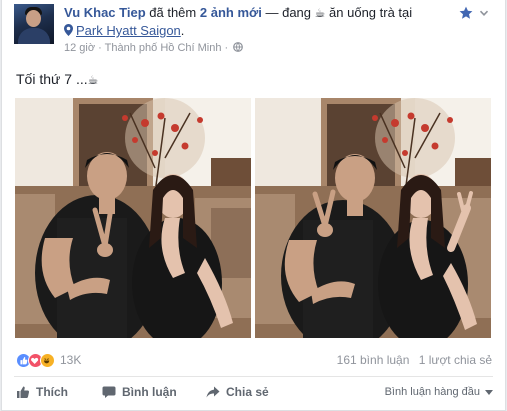 The height and width of the screenshot is (411, 507). Describe the element at coordinates (373, 360) in the screenshot. I see `comment-count-link: 161 bình luận` at that location.